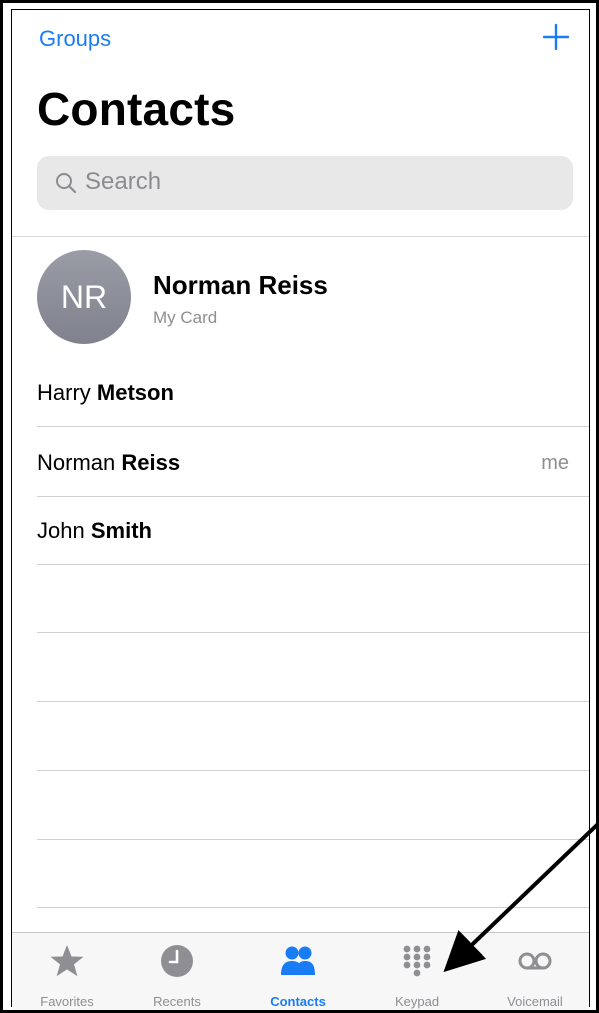 Image resolution: width=599 pixels, height=1013 pixels. I want to click on my-card-subtitle: My Card, so click(185, 317).